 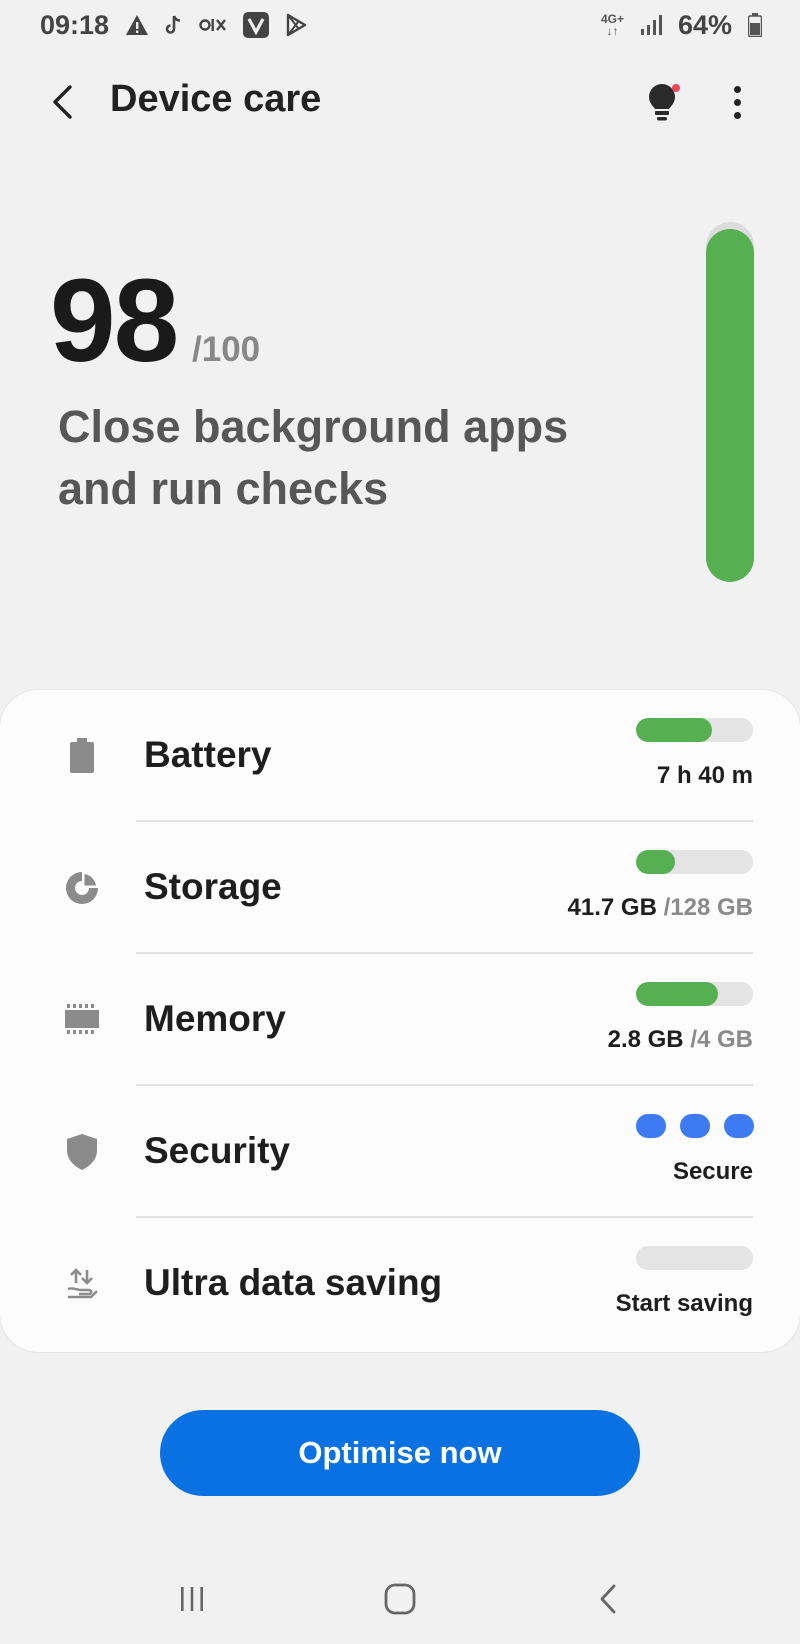 What do you see at coordinates (755, 25) in the screenshot?
I see `status-battery-icon` at bounding box center [755, 25].